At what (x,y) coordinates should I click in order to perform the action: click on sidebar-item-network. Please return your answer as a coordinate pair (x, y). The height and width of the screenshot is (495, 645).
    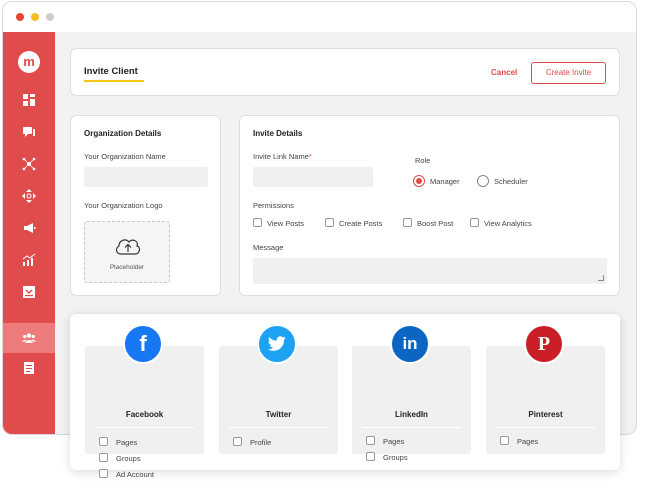
    Looking at the image, I should click on (29, 164).